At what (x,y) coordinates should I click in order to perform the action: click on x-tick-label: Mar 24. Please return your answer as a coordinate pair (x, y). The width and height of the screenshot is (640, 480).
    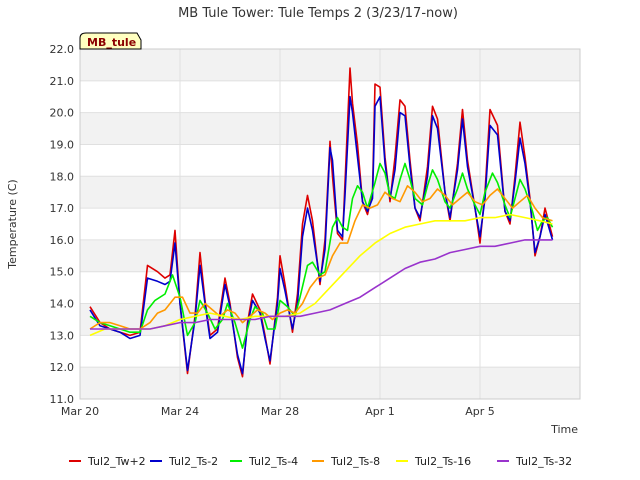
    Looking at the image, I should click on (180, 411).